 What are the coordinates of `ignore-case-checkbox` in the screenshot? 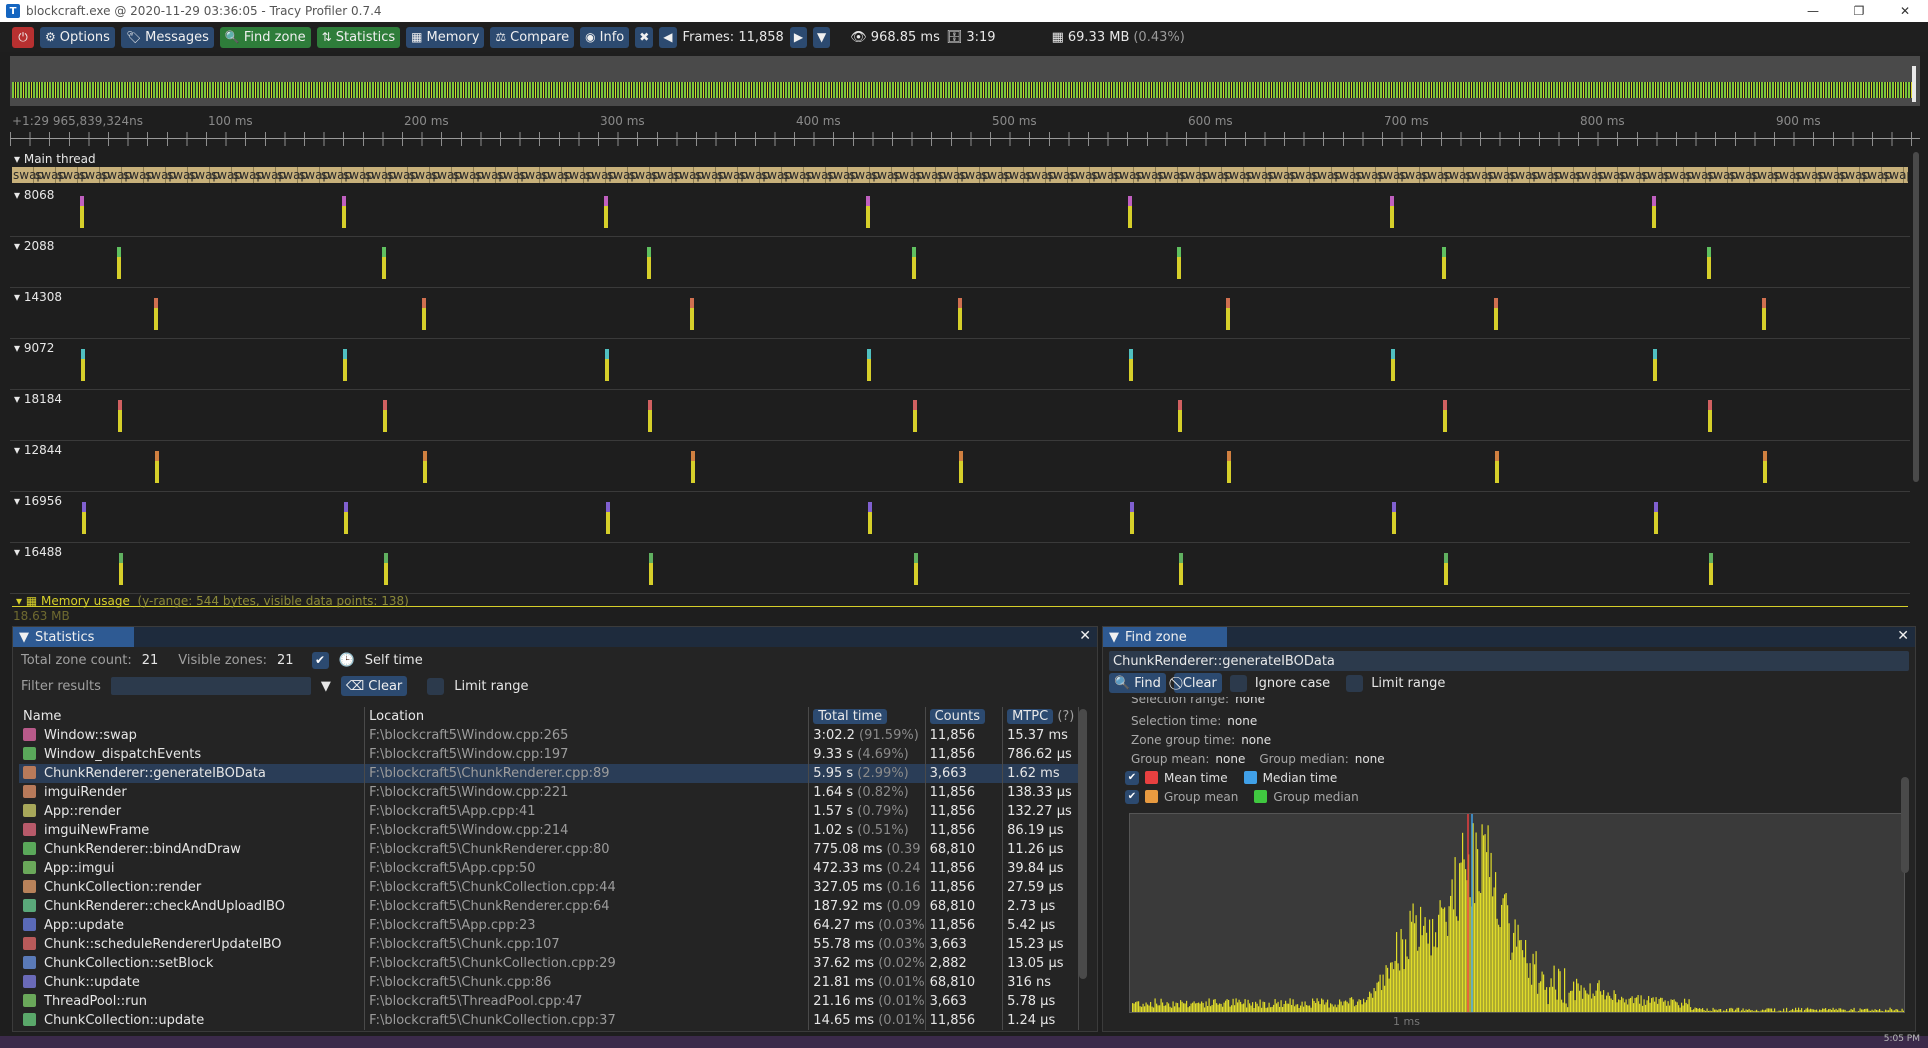 It's located at (1238, 683).